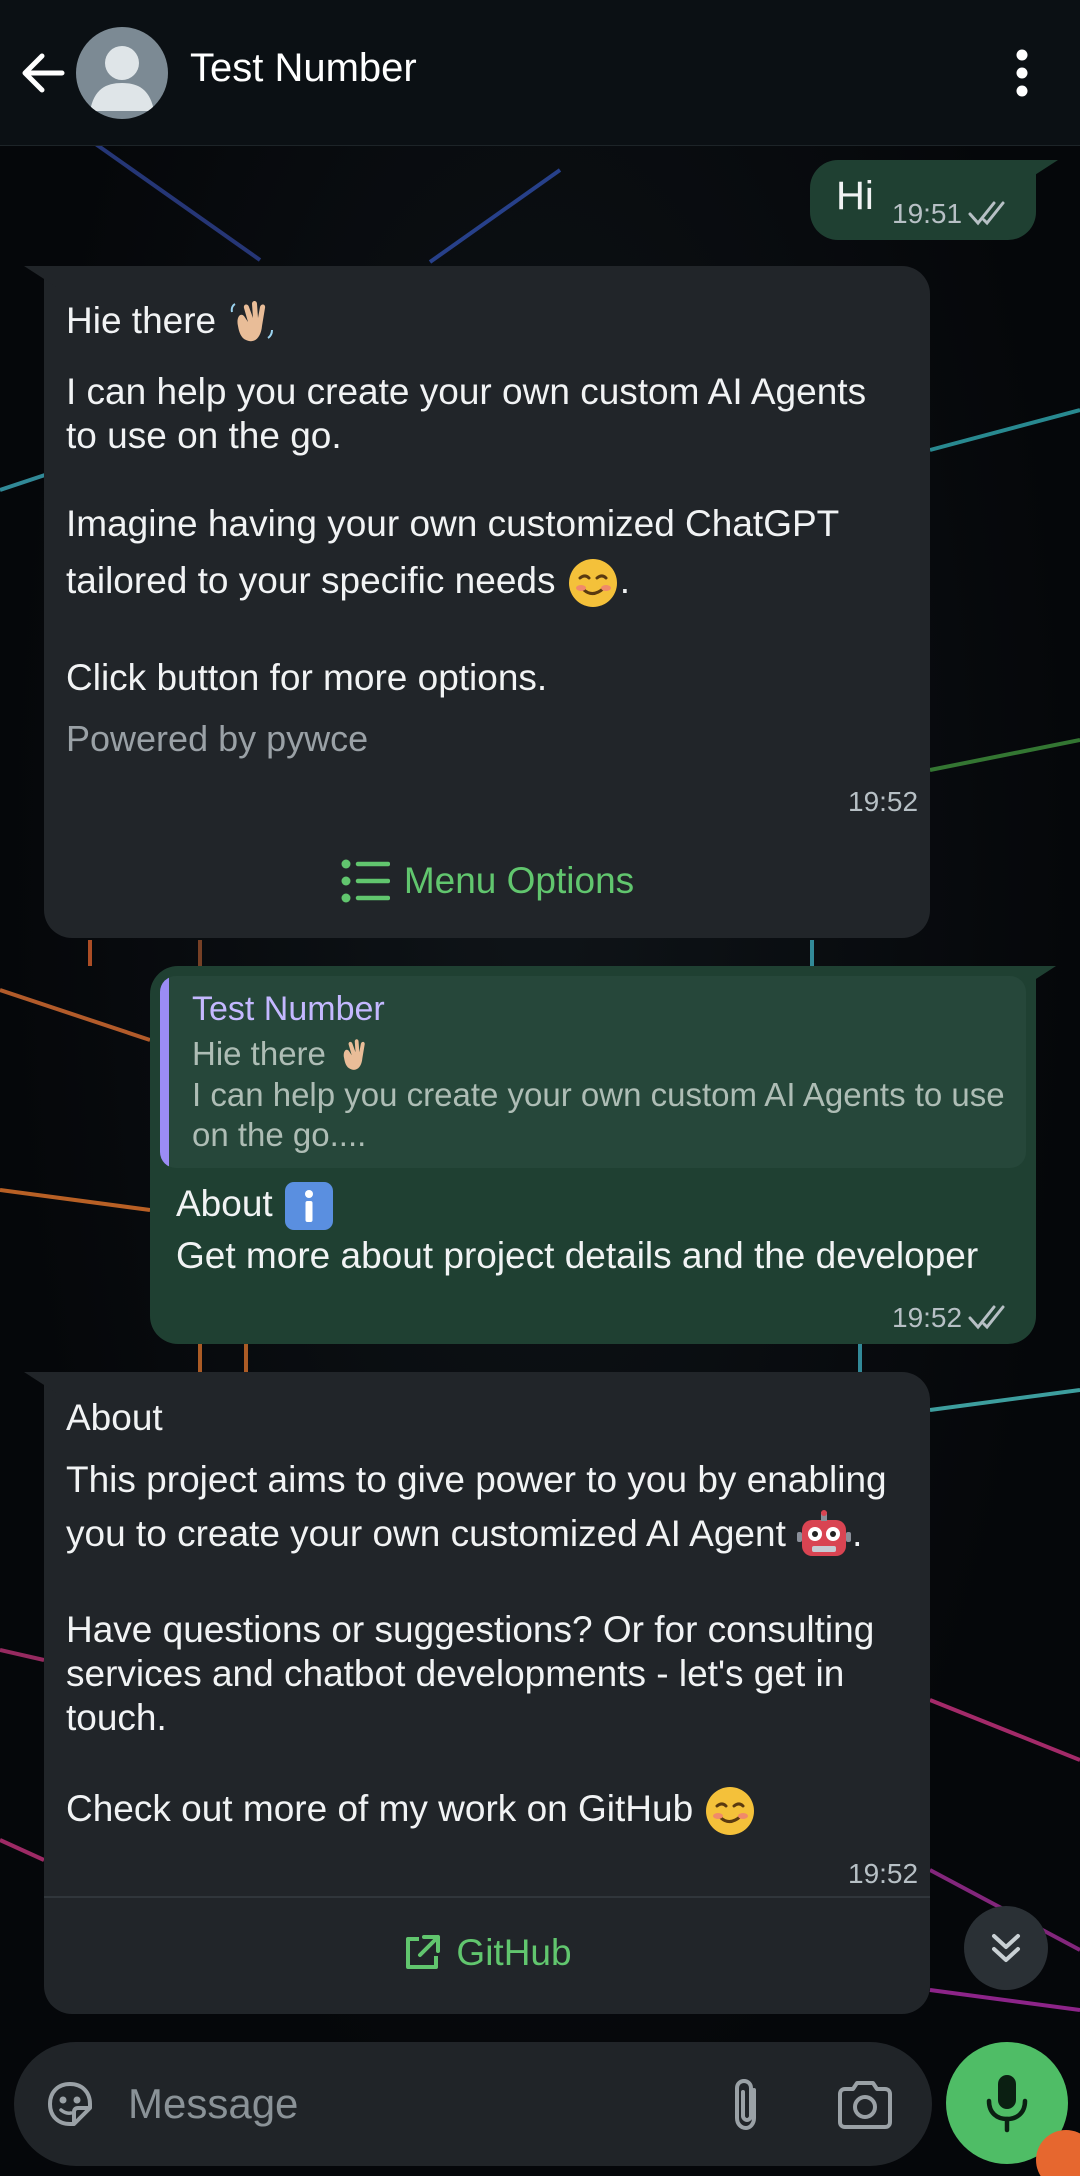 This screenshot has height=2176, width=1080. I want to click on button-divider, so click(487, 1897).